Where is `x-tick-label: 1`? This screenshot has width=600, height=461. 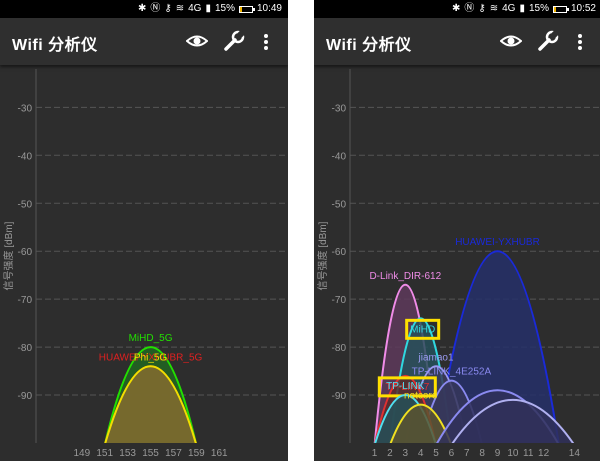 x-tick-label: 1 is located at coordinates (375, 453).